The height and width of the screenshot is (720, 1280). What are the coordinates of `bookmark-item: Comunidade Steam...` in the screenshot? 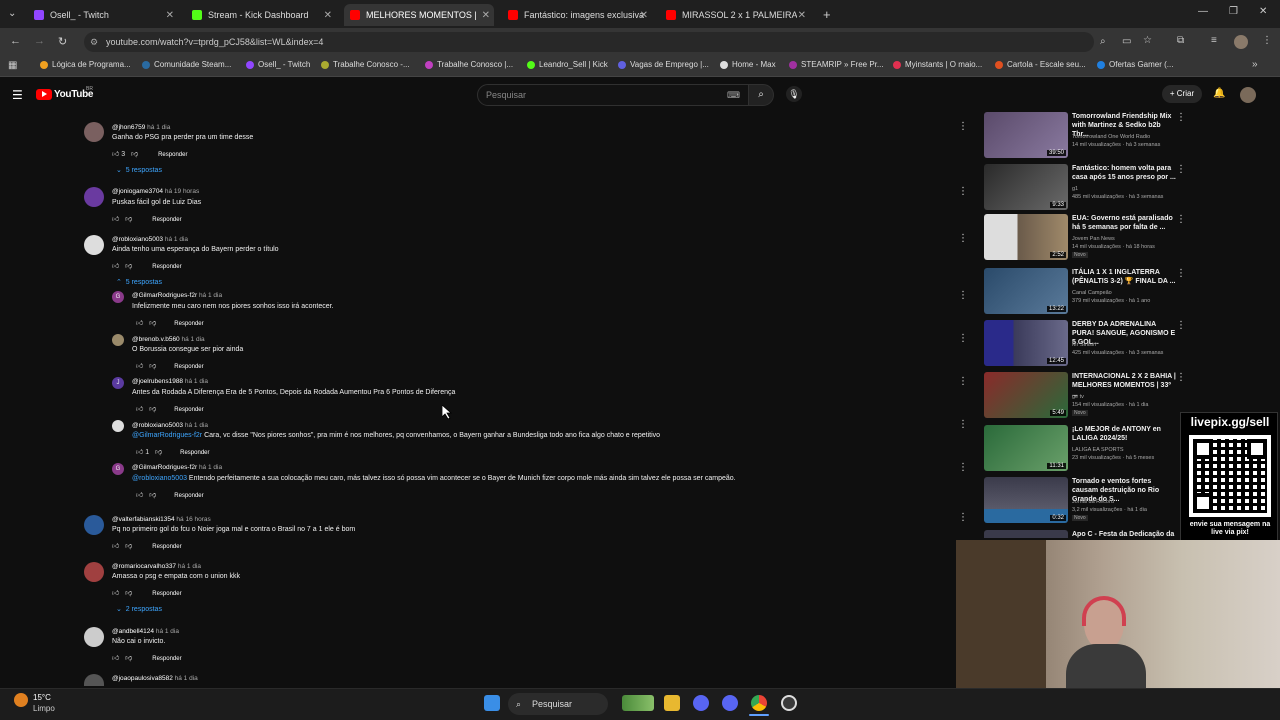 It's located at (186, 64).